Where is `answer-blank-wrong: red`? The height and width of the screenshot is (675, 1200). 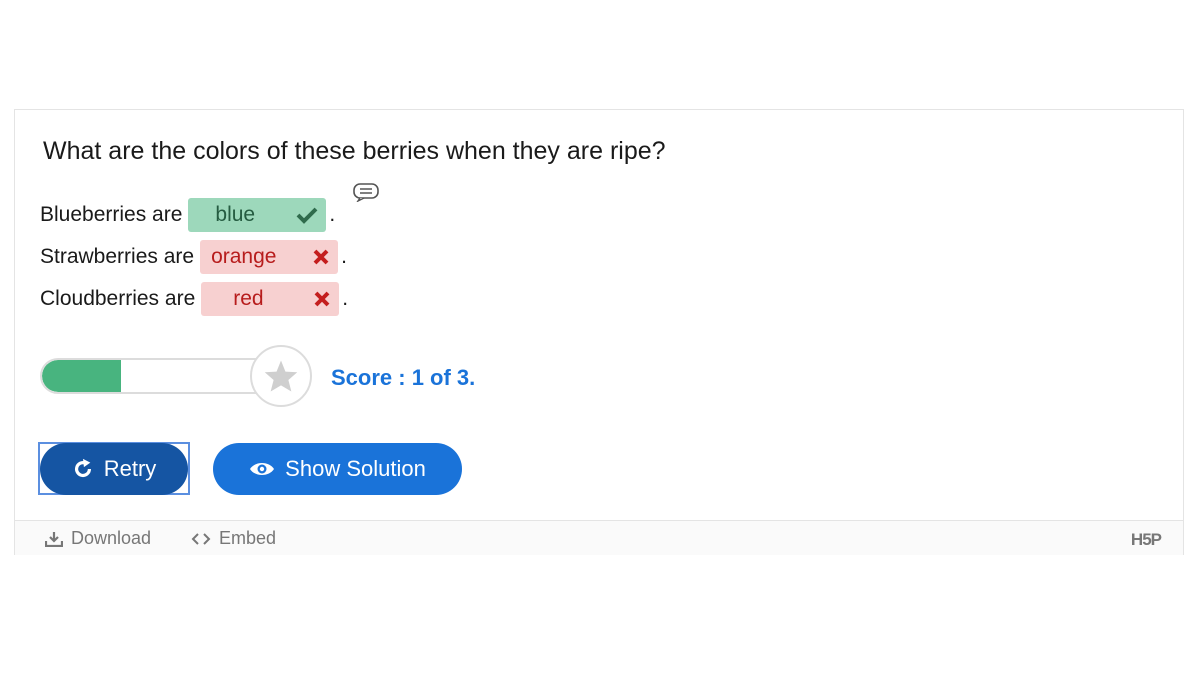 answer-blank-wrong: red is located at coordinates (270, 299).